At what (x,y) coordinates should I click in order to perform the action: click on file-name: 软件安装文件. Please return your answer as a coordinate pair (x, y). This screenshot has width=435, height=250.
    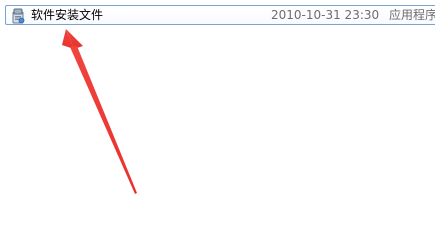
    Looking at the image, I should click on (67, 15).